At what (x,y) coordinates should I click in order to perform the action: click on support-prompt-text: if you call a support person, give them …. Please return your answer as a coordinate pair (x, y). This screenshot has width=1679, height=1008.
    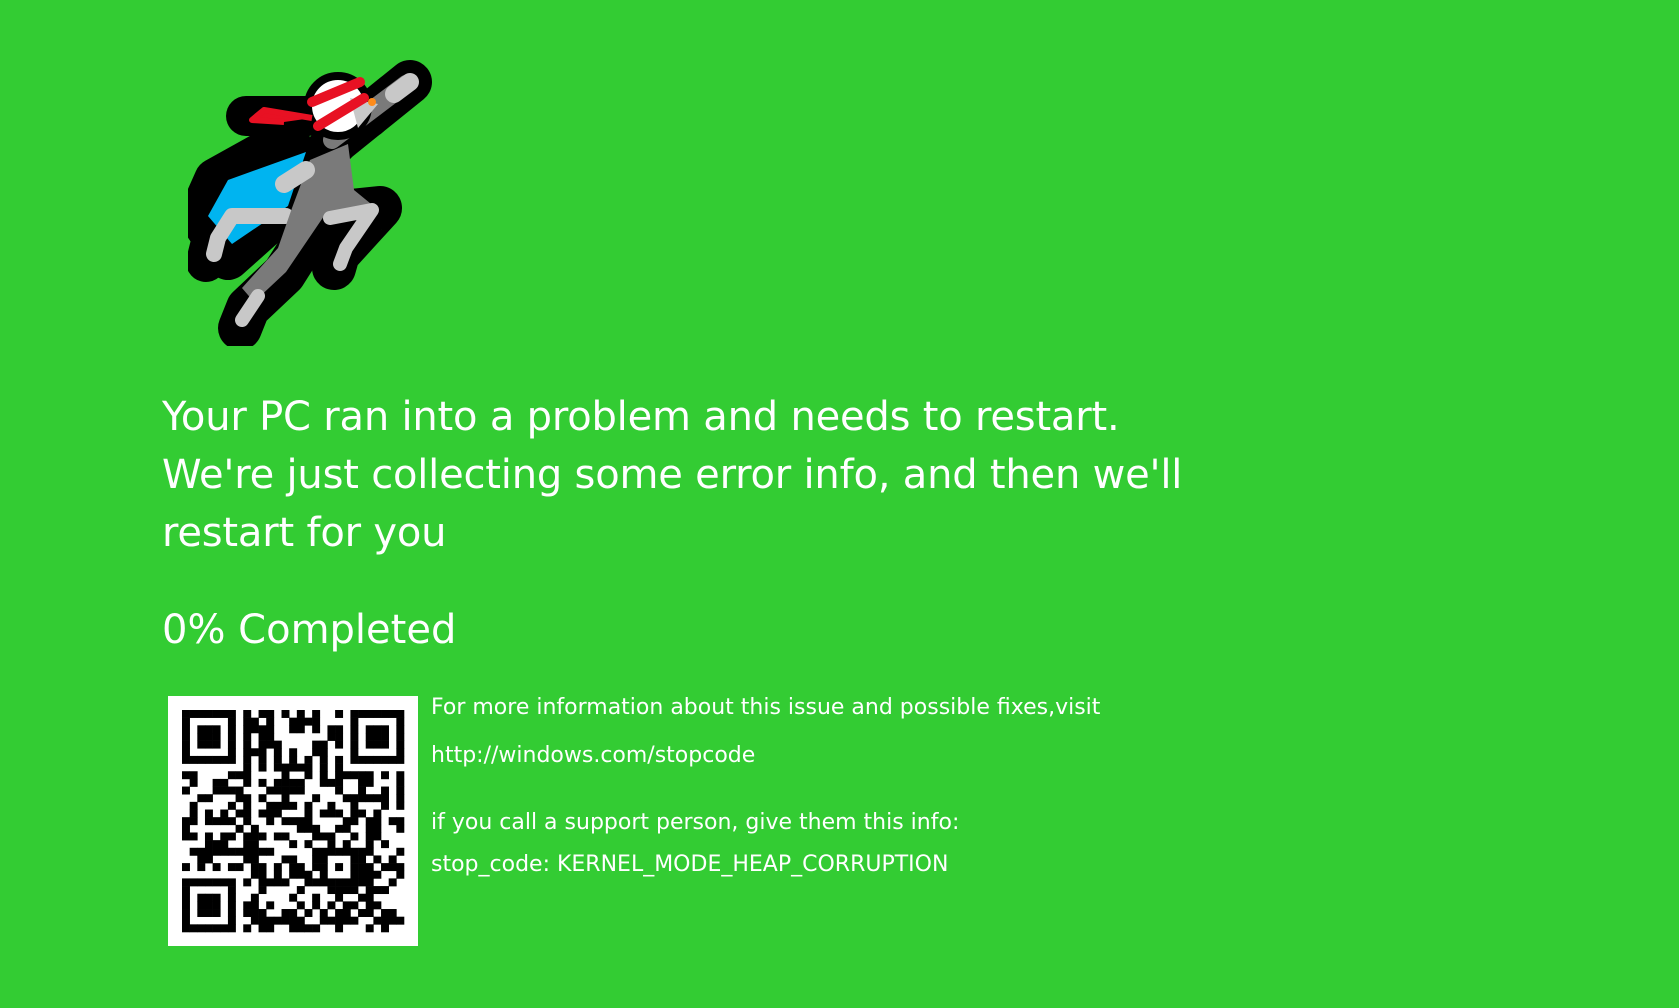
    Looking at the image, I should click on (695, 822).